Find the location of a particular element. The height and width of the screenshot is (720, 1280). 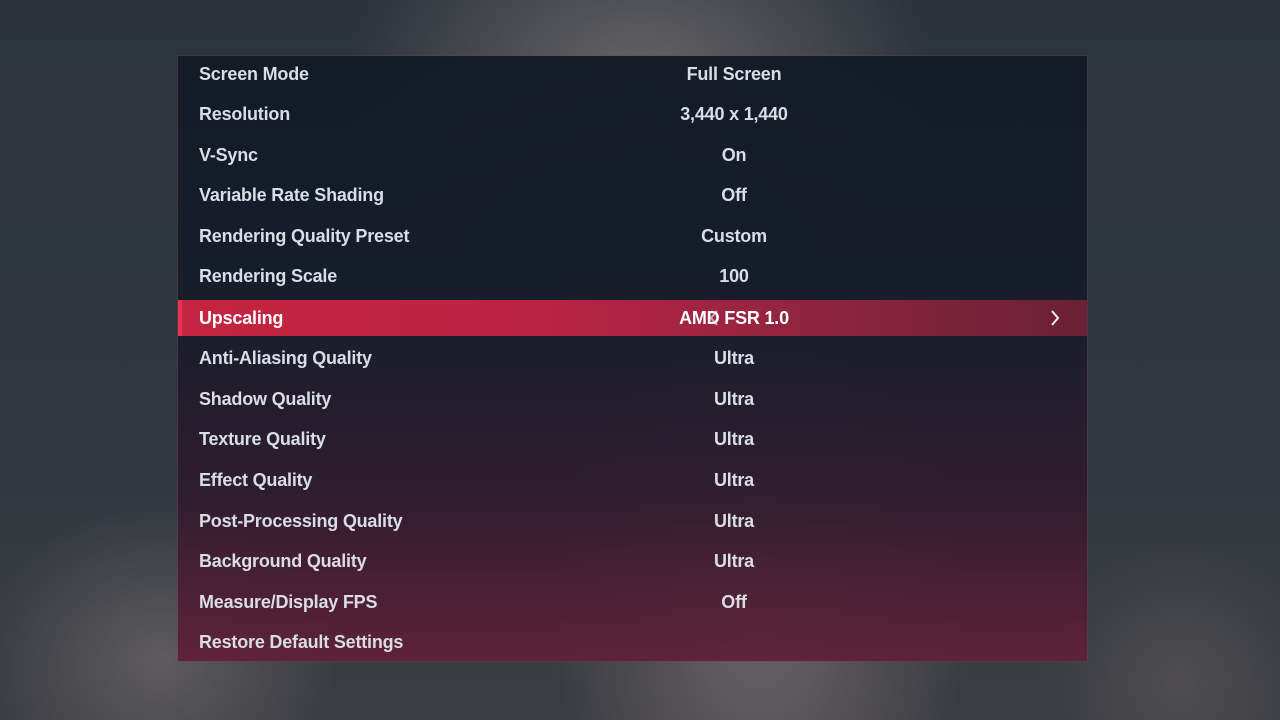

setting-label: Shadow Quality is located at coordinates (265, 399).